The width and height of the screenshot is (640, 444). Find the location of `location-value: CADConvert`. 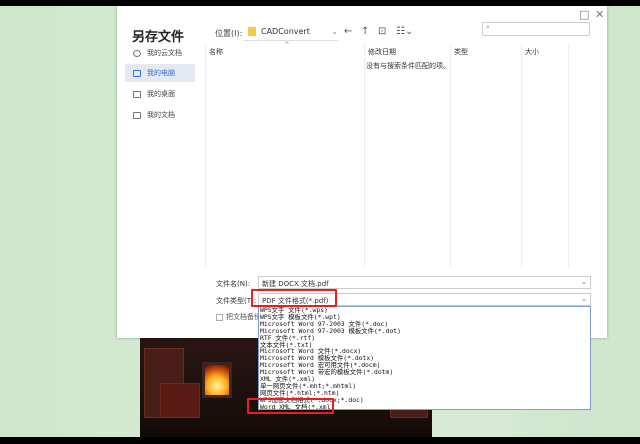

location-value: CADConvert is located at coordinates (285, 31).